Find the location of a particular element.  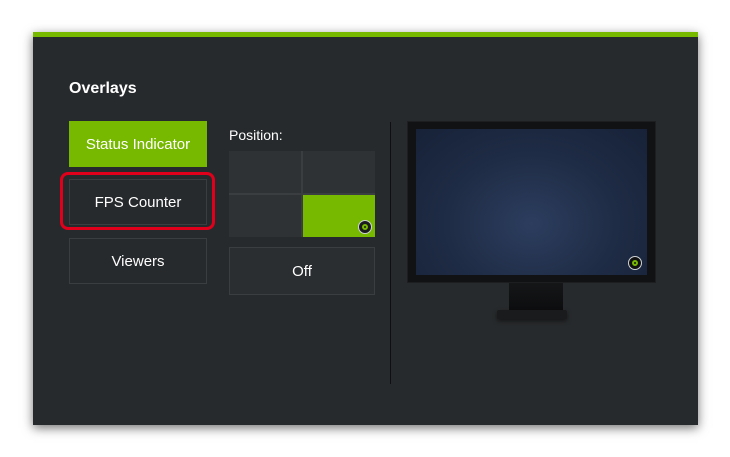

position-top-right is located at coordinates (339, 172).